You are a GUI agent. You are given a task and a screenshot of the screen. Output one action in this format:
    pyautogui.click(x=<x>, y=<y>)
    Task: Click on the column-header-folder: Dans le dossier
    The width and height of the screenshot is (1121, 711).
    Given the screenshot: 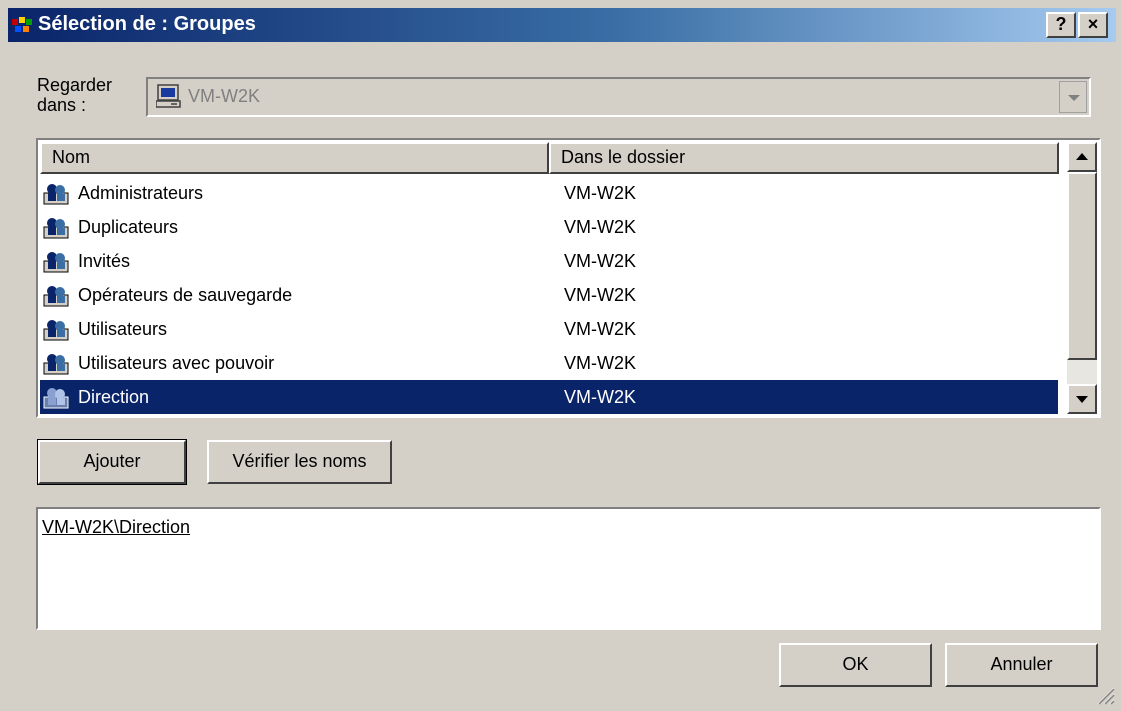 What is the action you would take?
    pyautogui.click(x=804, y=158)
    